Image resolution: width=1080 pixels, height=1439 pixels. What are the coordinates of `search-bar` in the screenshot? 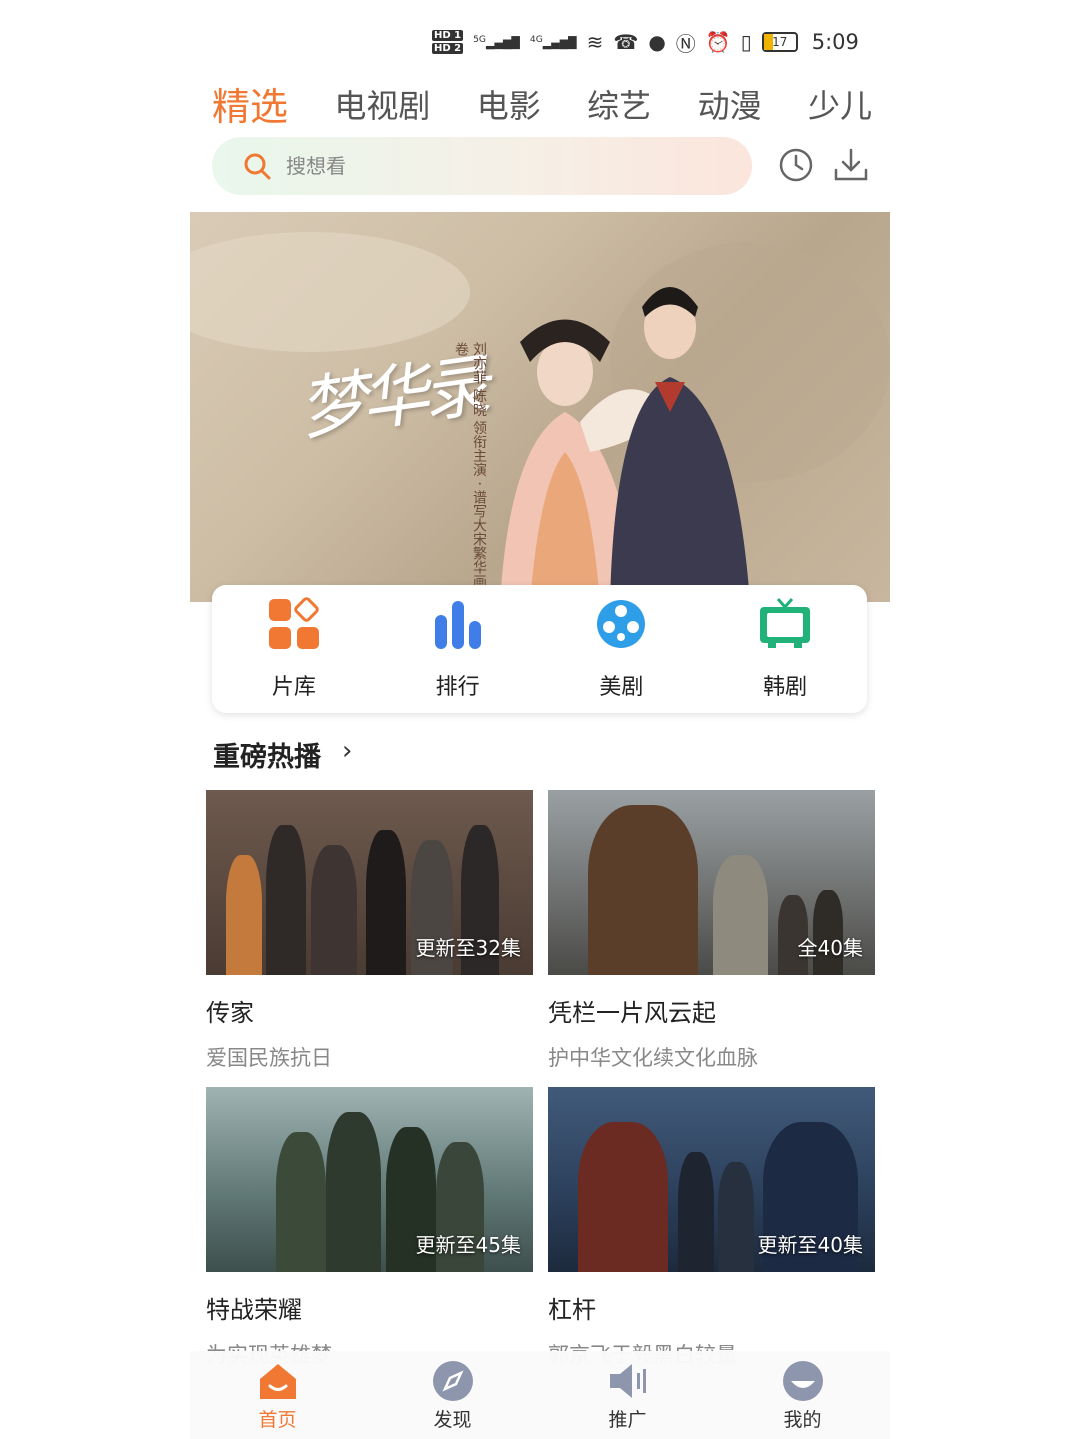 It's located at (482, 166).